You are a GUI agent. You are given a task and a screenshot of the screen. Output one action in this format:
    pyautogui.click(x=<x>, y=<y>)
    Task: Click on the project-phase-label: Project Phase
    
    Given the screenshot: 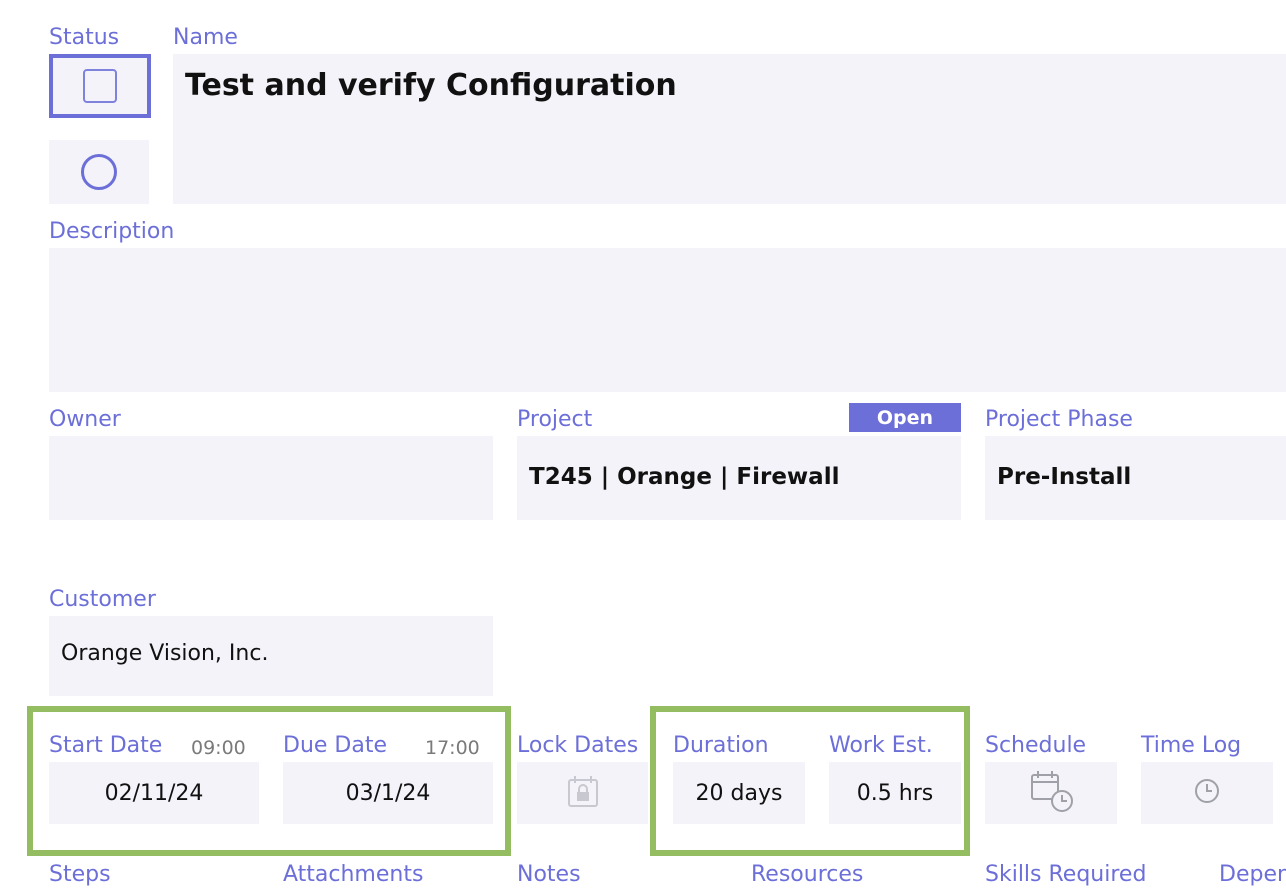 What is the action you would take?
    pyautogui.click(x=1059, y=419)
    